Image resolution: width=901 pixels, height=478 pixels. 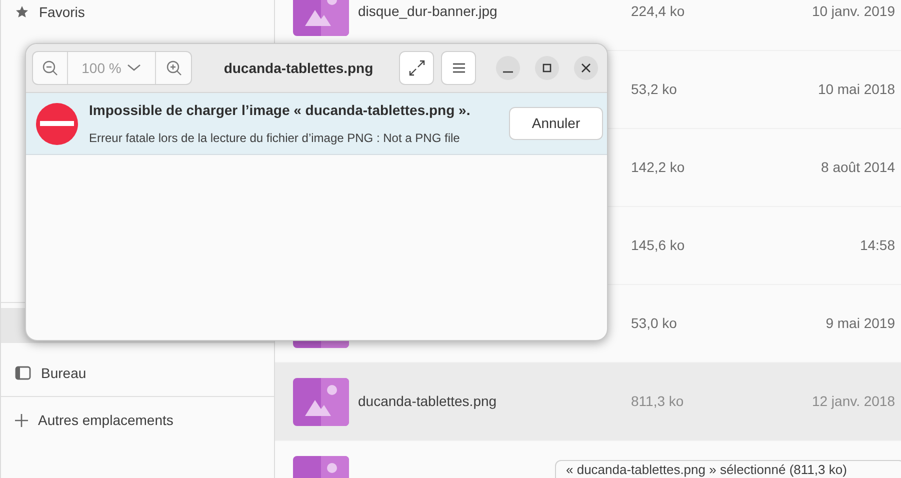 What do you see at coordinates (21, 420) in the screenshot?
I see `plus-icon` at bounding box center [21, 420].